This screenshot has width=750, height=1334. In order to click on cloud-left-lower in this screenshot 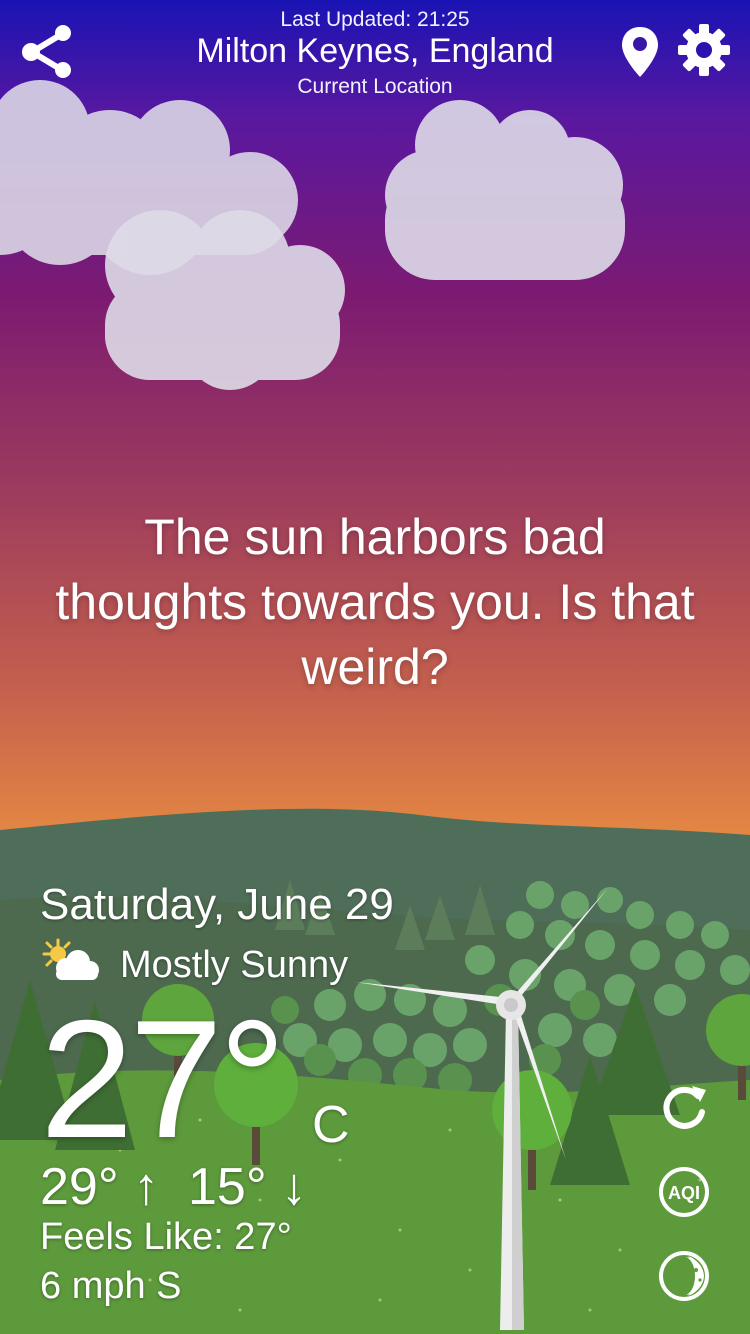, I will do `click(225, 300)`.